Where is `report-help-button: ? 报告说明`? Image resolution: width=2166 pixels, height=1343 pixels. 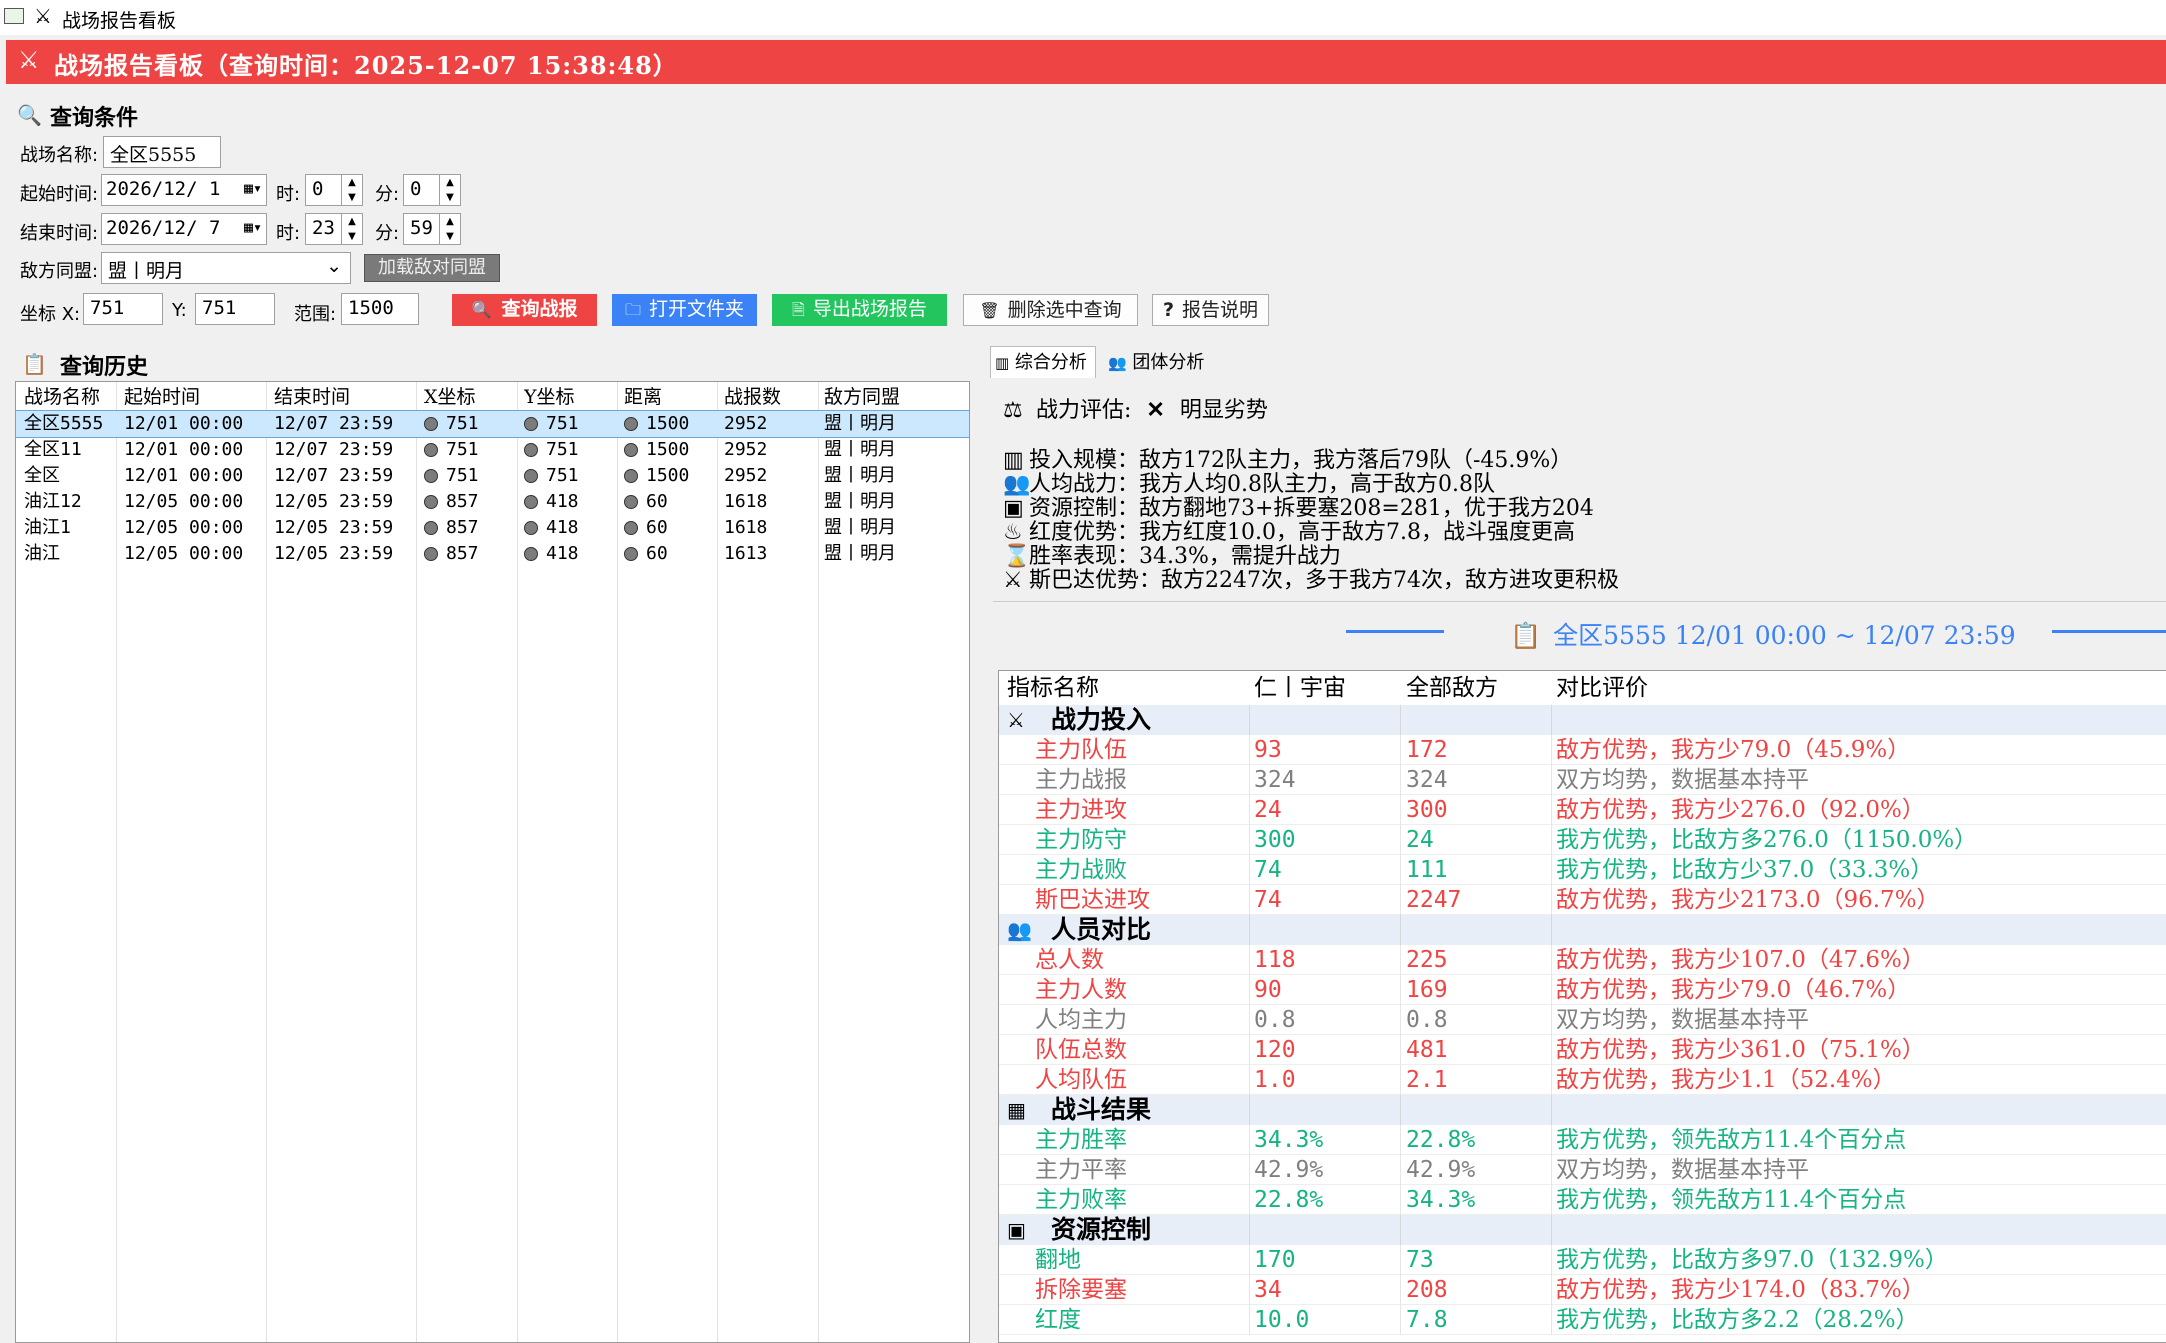 report-help-button: ? 报告说明 is located at coordinates (1210, 310).